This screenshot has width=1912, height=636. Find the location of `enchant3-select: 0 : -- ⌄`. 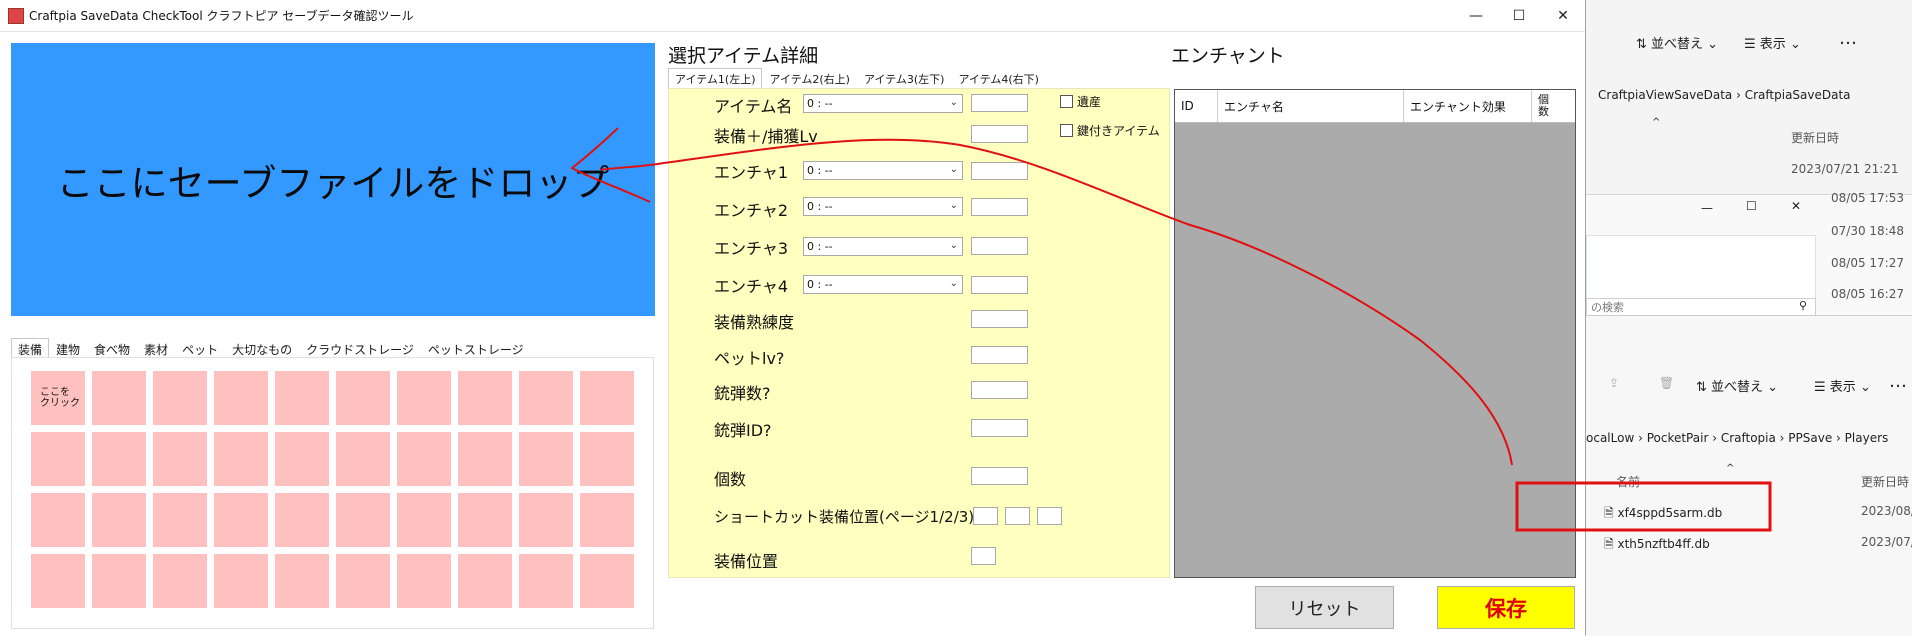

enchant3-select: 0 : -- ⌄ is located at coordinates (883, 246).